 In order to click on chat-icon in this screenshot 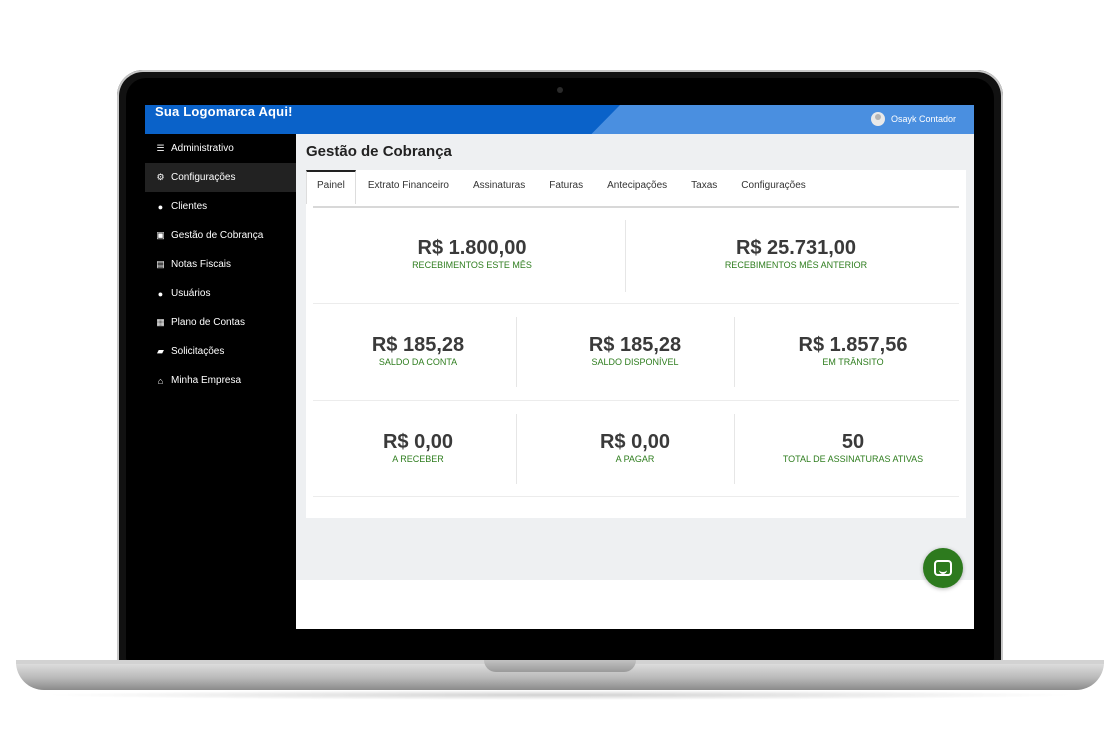, I will do `click(943, 568)`.